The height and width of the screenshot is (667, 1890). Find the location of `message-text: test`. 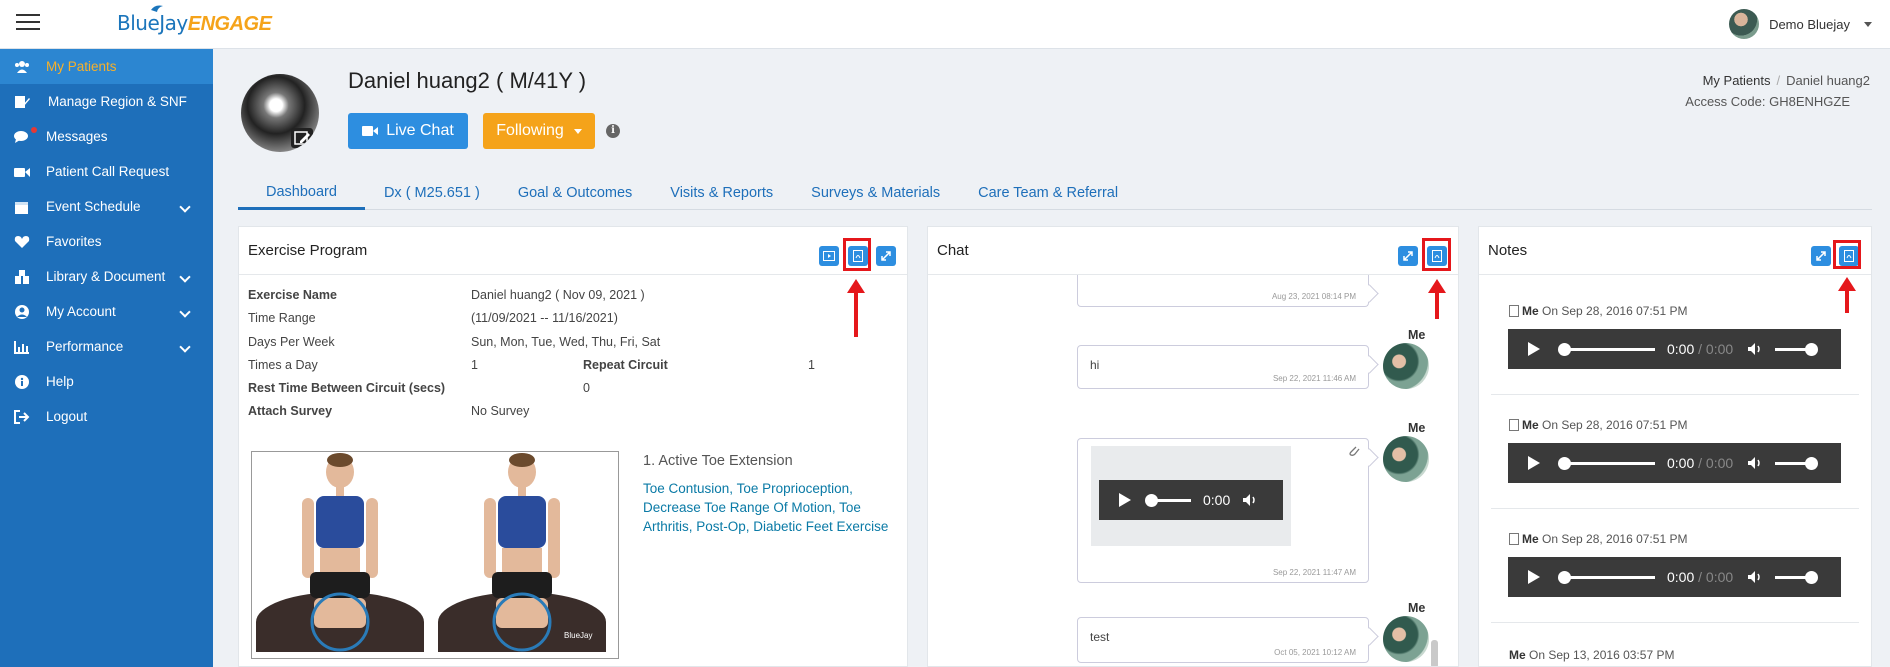

message-text: test is located at coordinates (1100, 637).